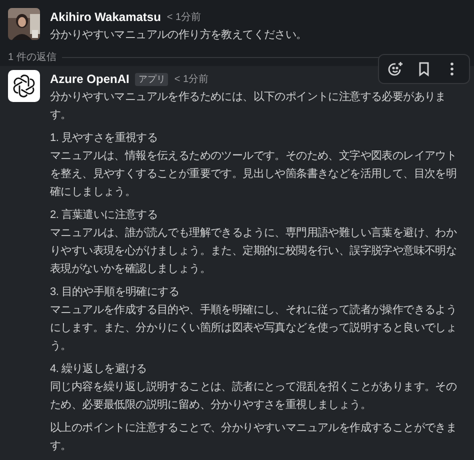 The width and height of the screenshot is (474, 460). Describe the element at coordinates (99, 369) in the screenshot. I see `section-heading: 4. 繰り返しを避ける` at that location.